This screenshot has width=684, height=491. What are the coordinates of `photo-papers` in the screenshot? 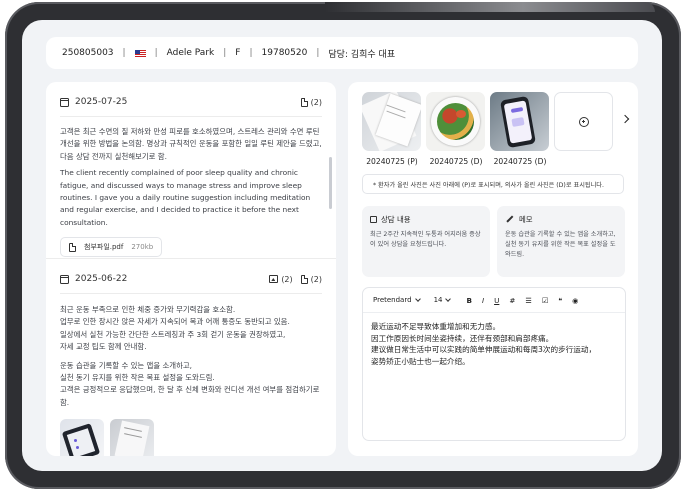 It's located at (391, 121).